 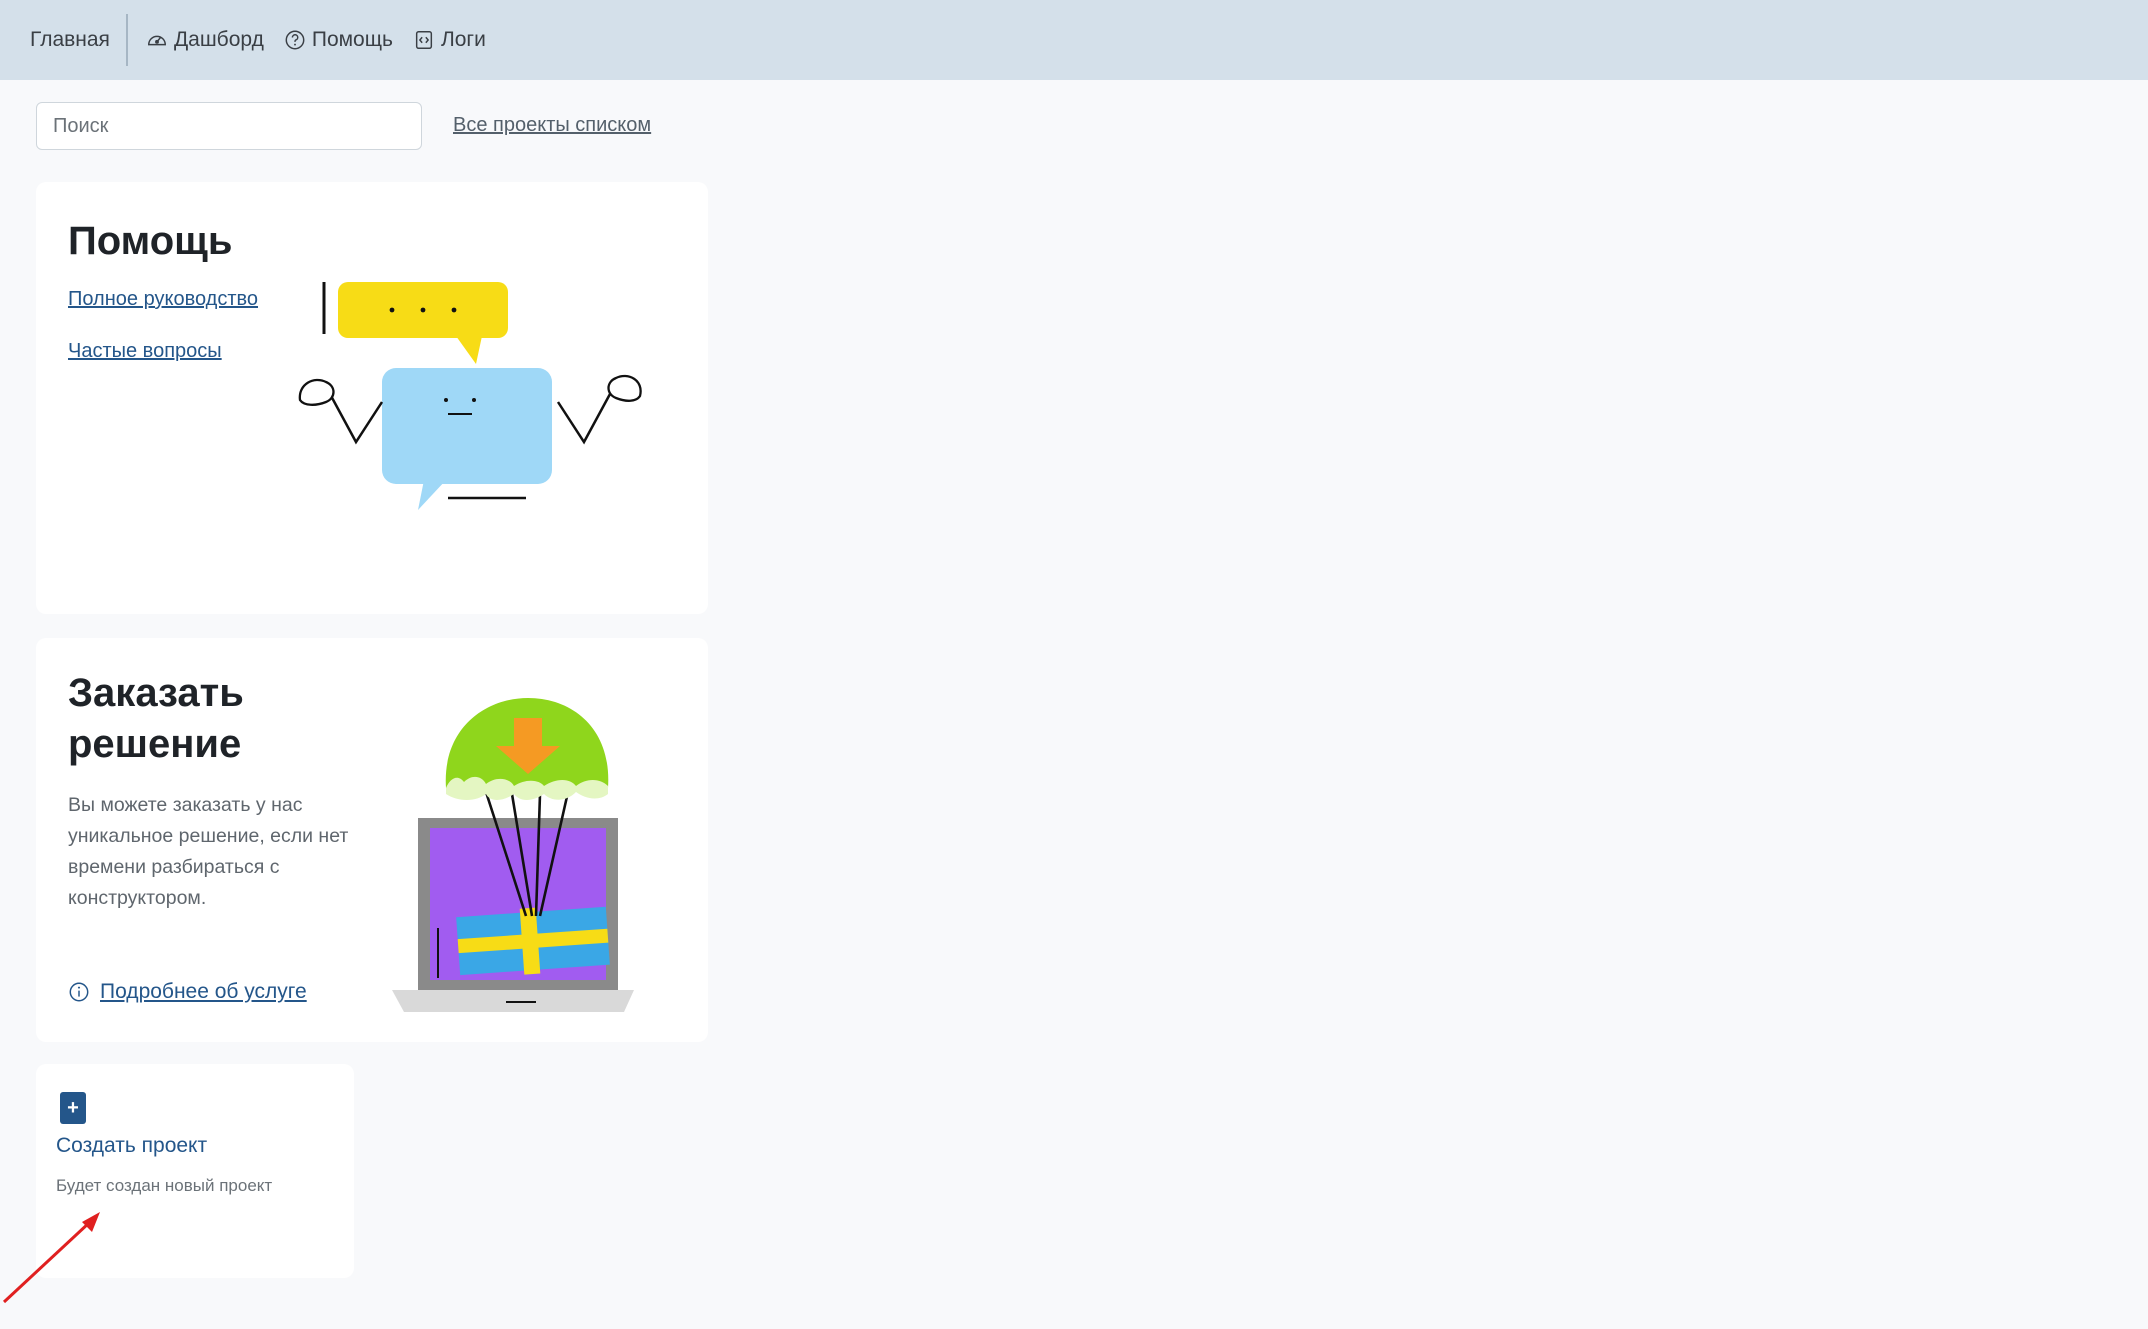 I want to click on red-arrow-annotation-icon, so click(x=55, y=1255).